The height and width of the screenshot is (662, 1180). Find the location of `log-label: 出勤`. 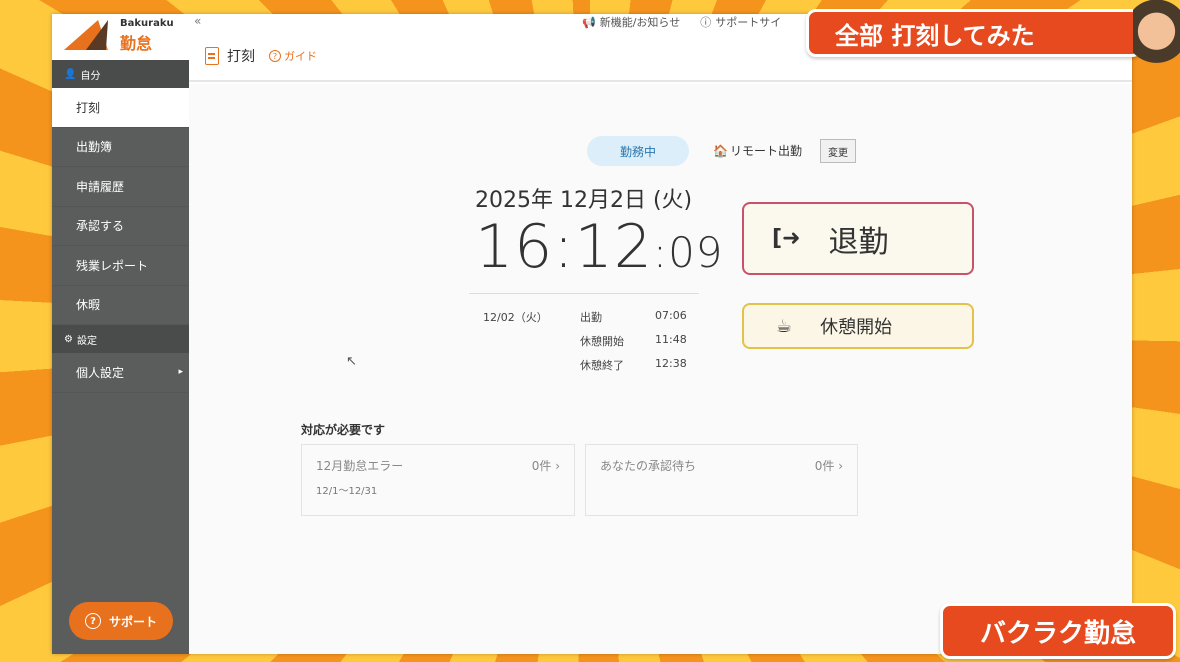

log-label: 出勤 is located at coordinates (591, 317).